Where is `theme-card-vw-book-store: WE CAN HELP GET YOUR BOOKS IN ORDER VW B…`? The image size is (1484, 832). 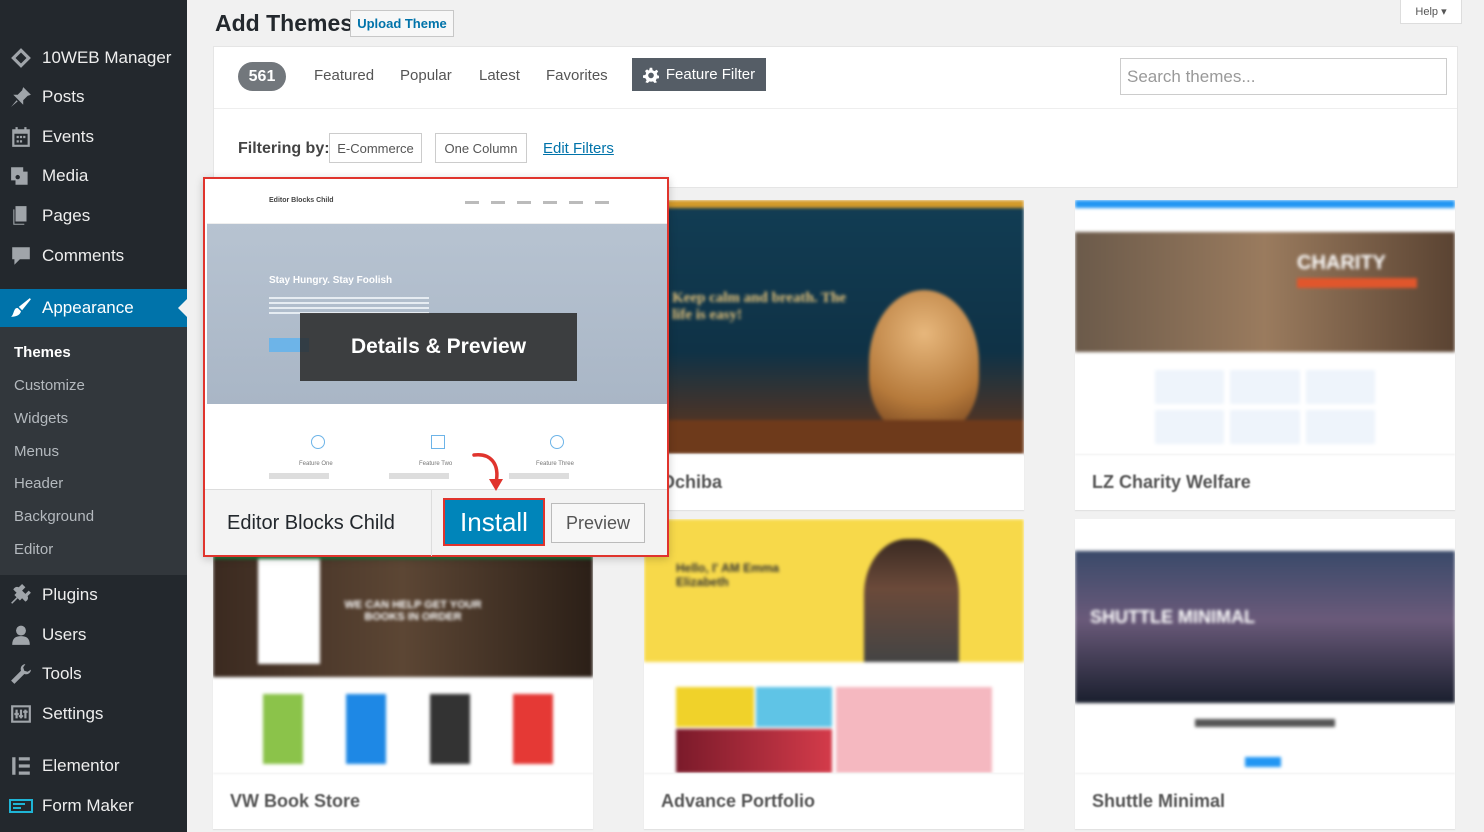 theme-card-vw-book-store: WE CAN HELP GET YOUR BOOKS IN ORDER VW B… is located at coordinates (403, 674).